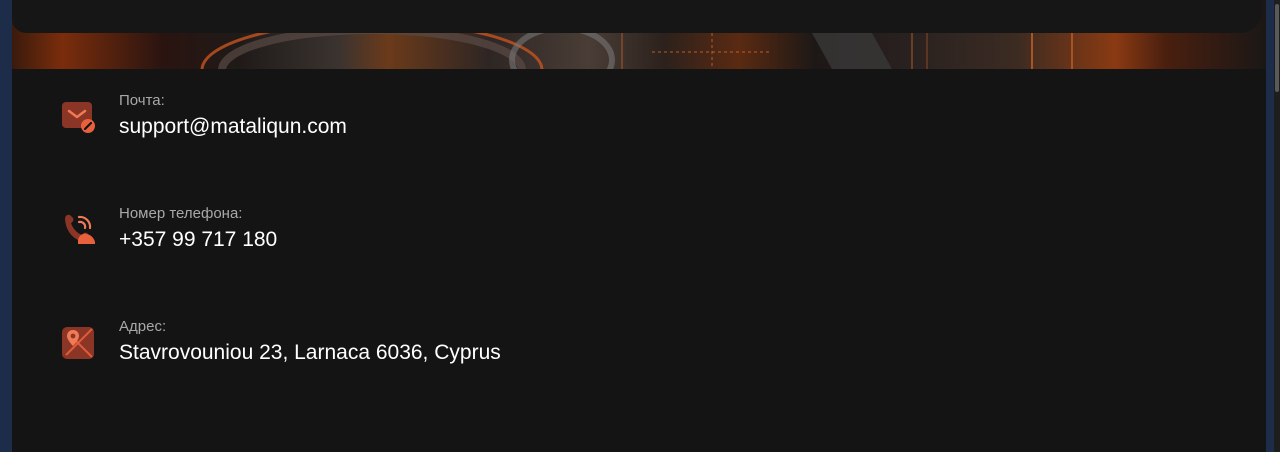 This screenshot has height=452, width=1280. What do you see at coordinates (181, 213) in the screenshot?
I see `contact-label: Номер телефона:` at bounding box center [181, 213].